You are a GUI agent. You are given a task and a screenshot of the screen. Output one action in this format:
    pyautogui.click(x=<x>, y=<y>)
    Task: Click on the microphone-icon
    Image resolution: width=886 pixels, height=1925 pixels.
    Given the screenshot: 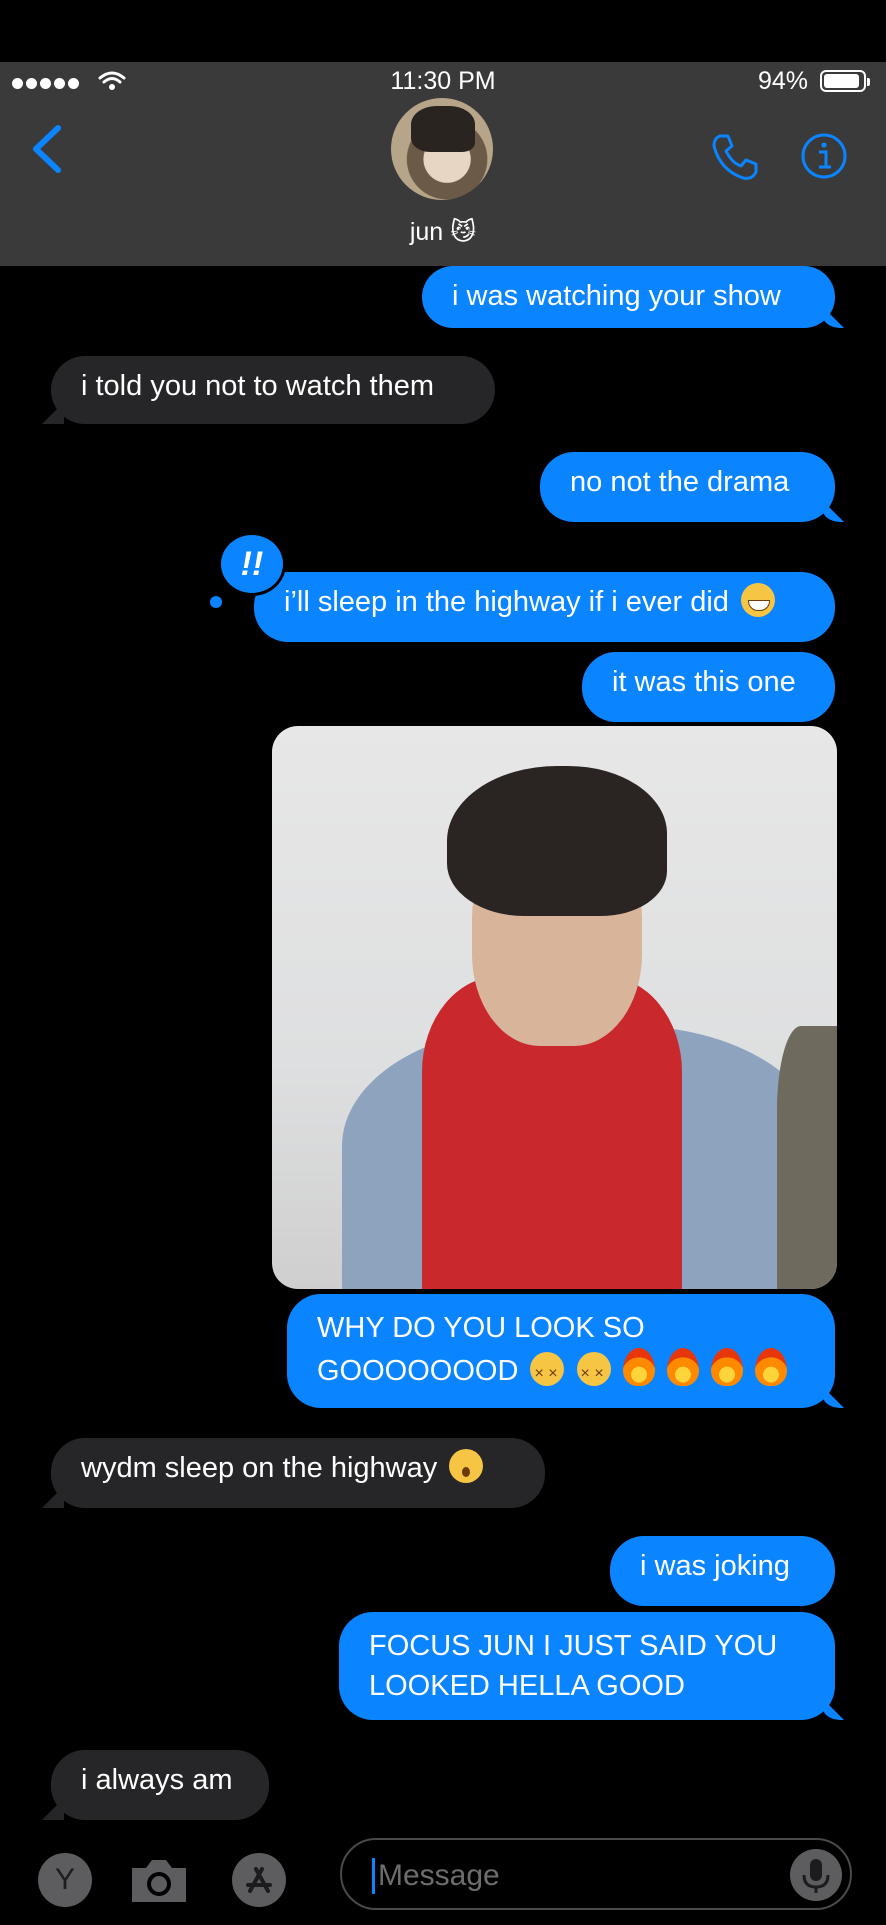 What is the action you would take?
    pyautogui.click(x=816, y=1875)
    